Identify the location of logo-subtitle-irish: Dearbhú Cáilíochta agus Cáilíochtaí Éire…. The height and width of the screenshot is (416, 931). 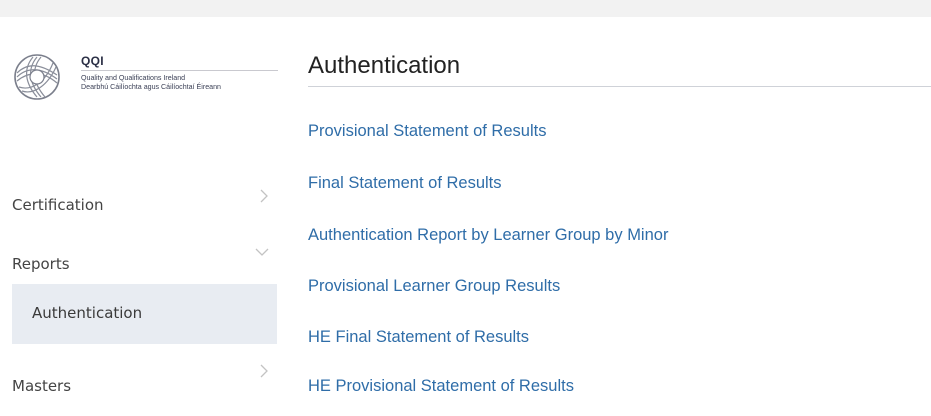
(151, 87).